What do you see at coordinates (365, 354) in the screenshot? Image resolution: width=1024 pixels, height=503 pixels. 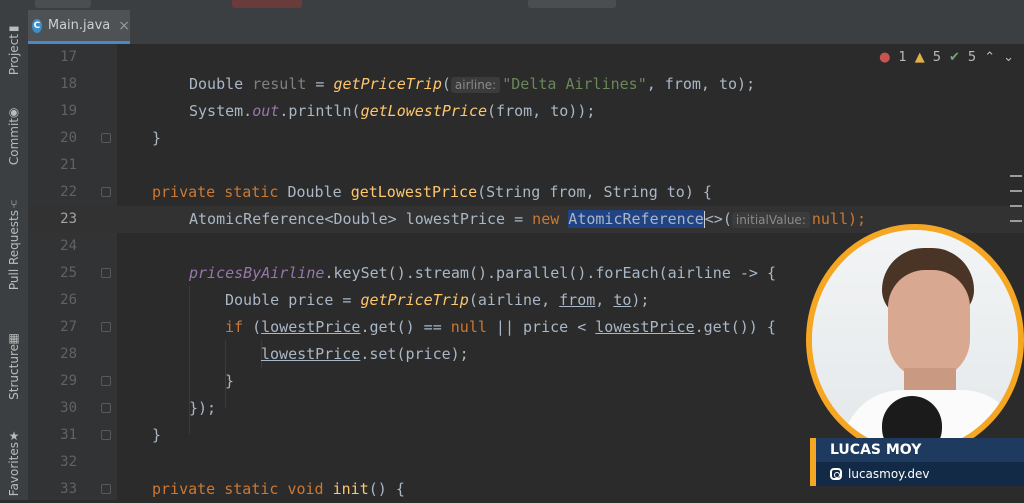 I see `code-text: lowestPrice.set(price);` at bounding box center [365, 354].